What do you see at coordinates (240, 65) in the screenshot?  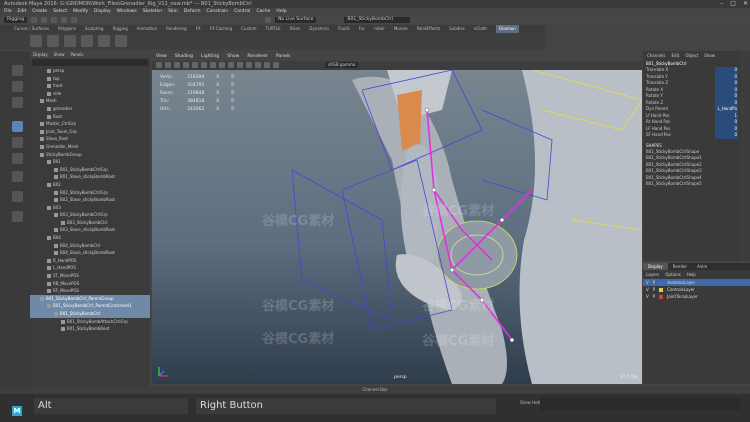 I see `textured-icon` at bounding box center [240, 65].